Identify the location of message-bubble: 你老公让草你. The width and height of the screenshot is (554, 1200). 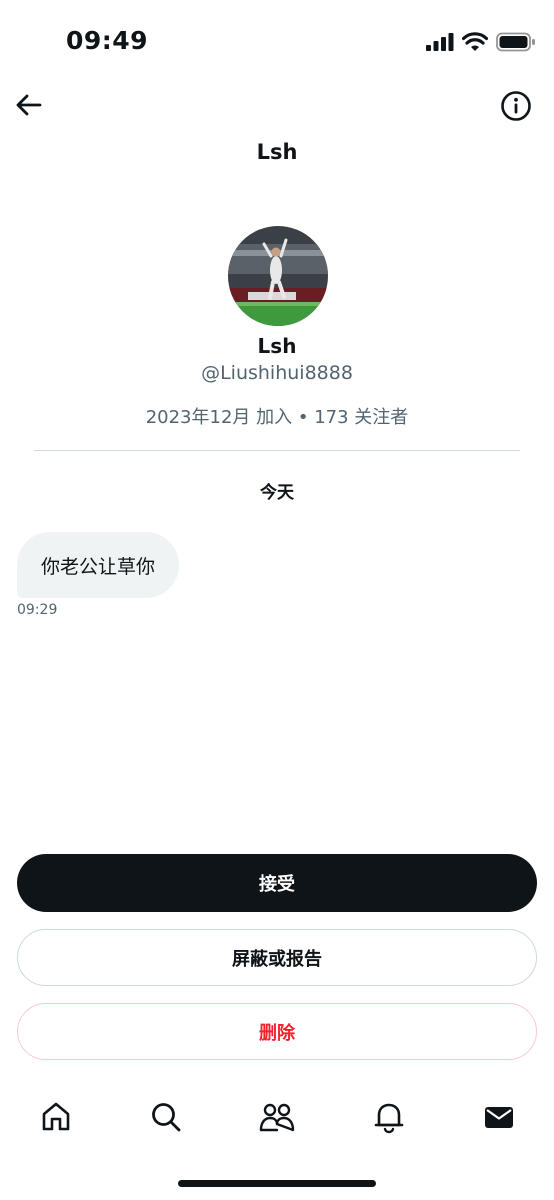
(98, 565).